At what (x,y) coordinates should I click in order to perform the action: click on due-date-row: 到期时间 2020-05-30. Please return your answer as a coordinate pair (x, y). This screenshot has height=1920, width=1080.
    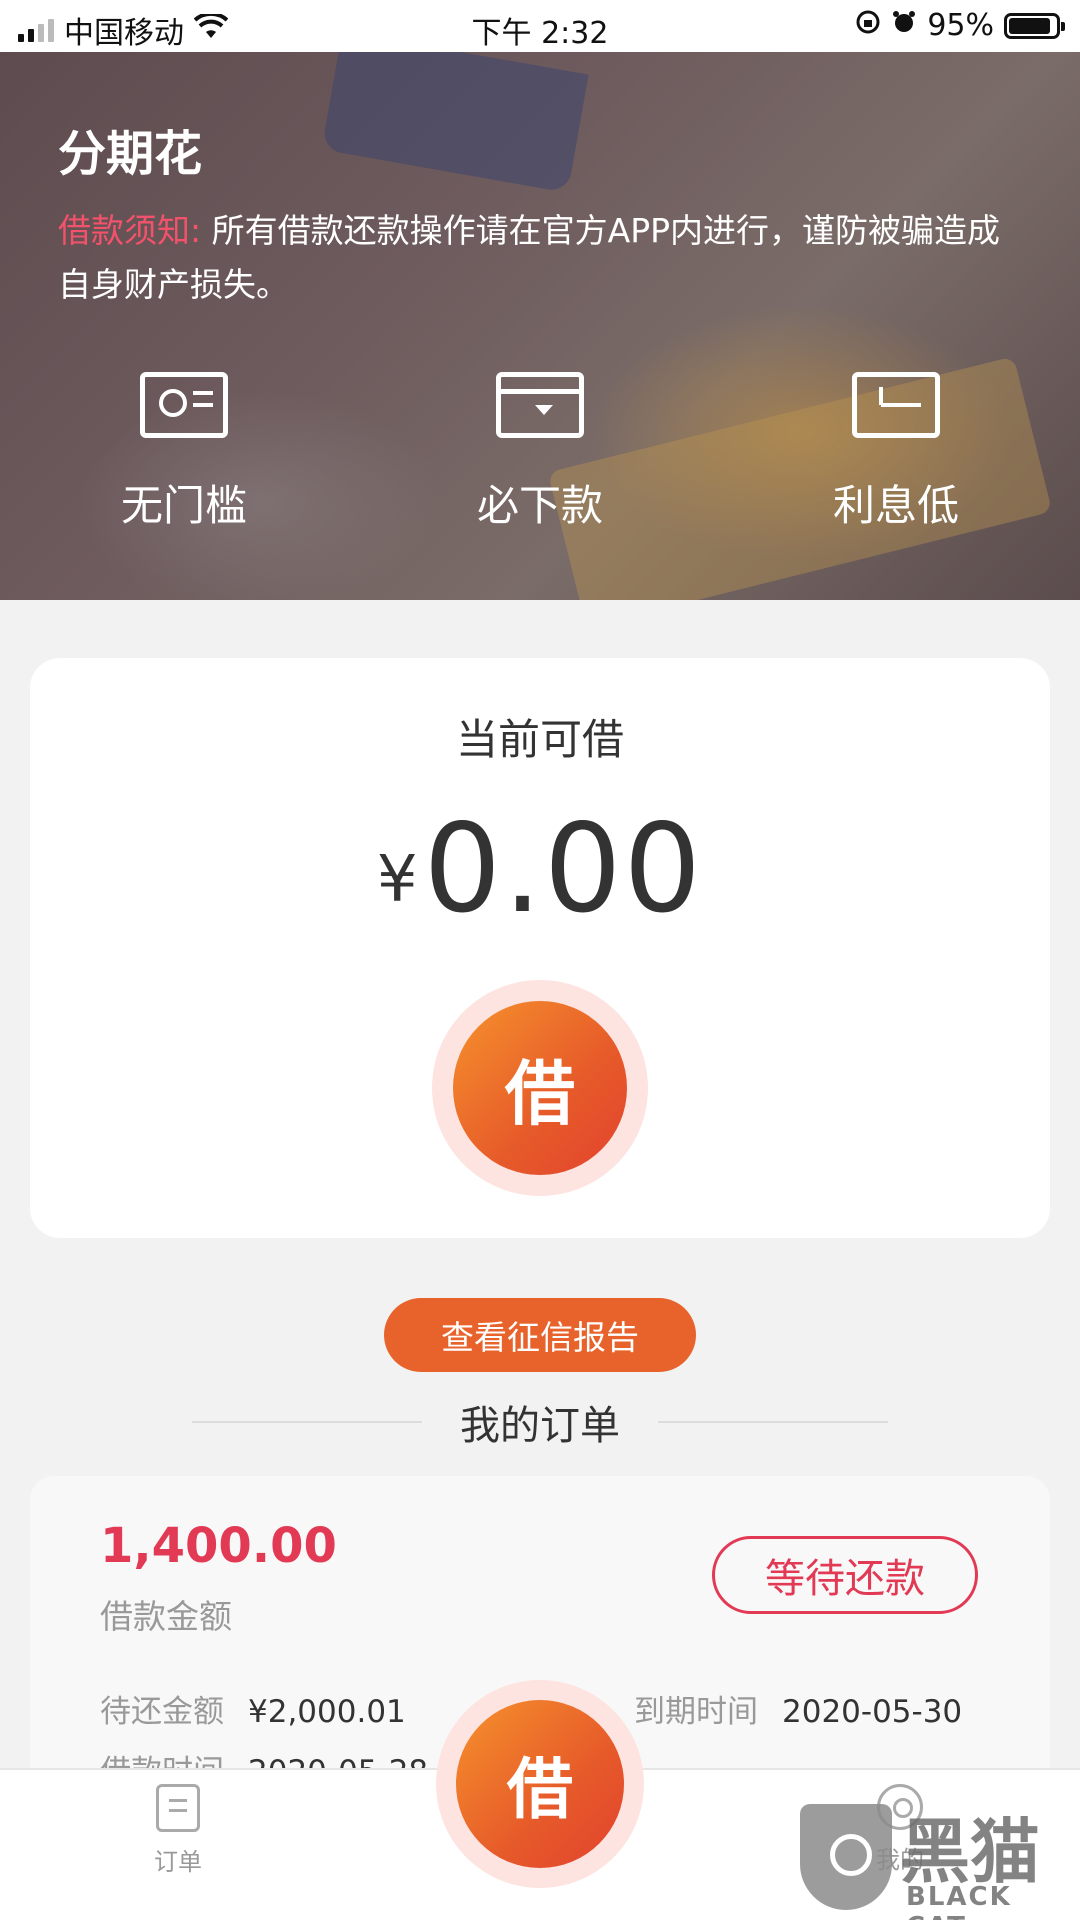
    Looking at the image, I should click on (798, 1708).